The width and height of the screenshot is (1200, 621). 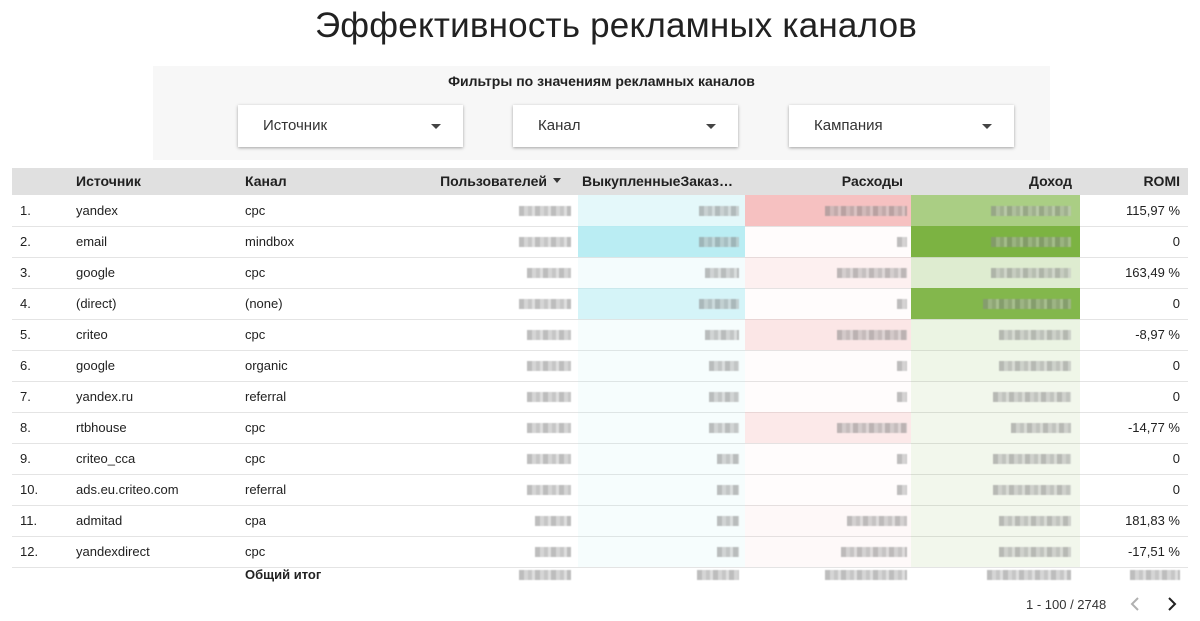 I want to click on channel-cell: cpa, so click(x=255, y=520).